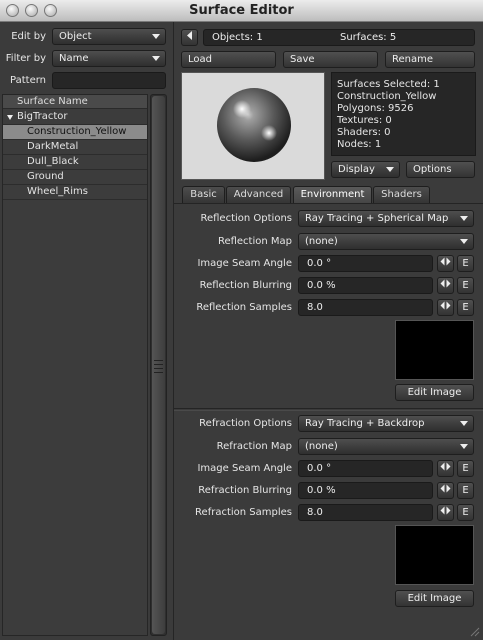  What do you see at coordinates (246, 218) in the screenshot?
I see `reflection-options-label: Reflection Options` at bounding box center [246, 218].